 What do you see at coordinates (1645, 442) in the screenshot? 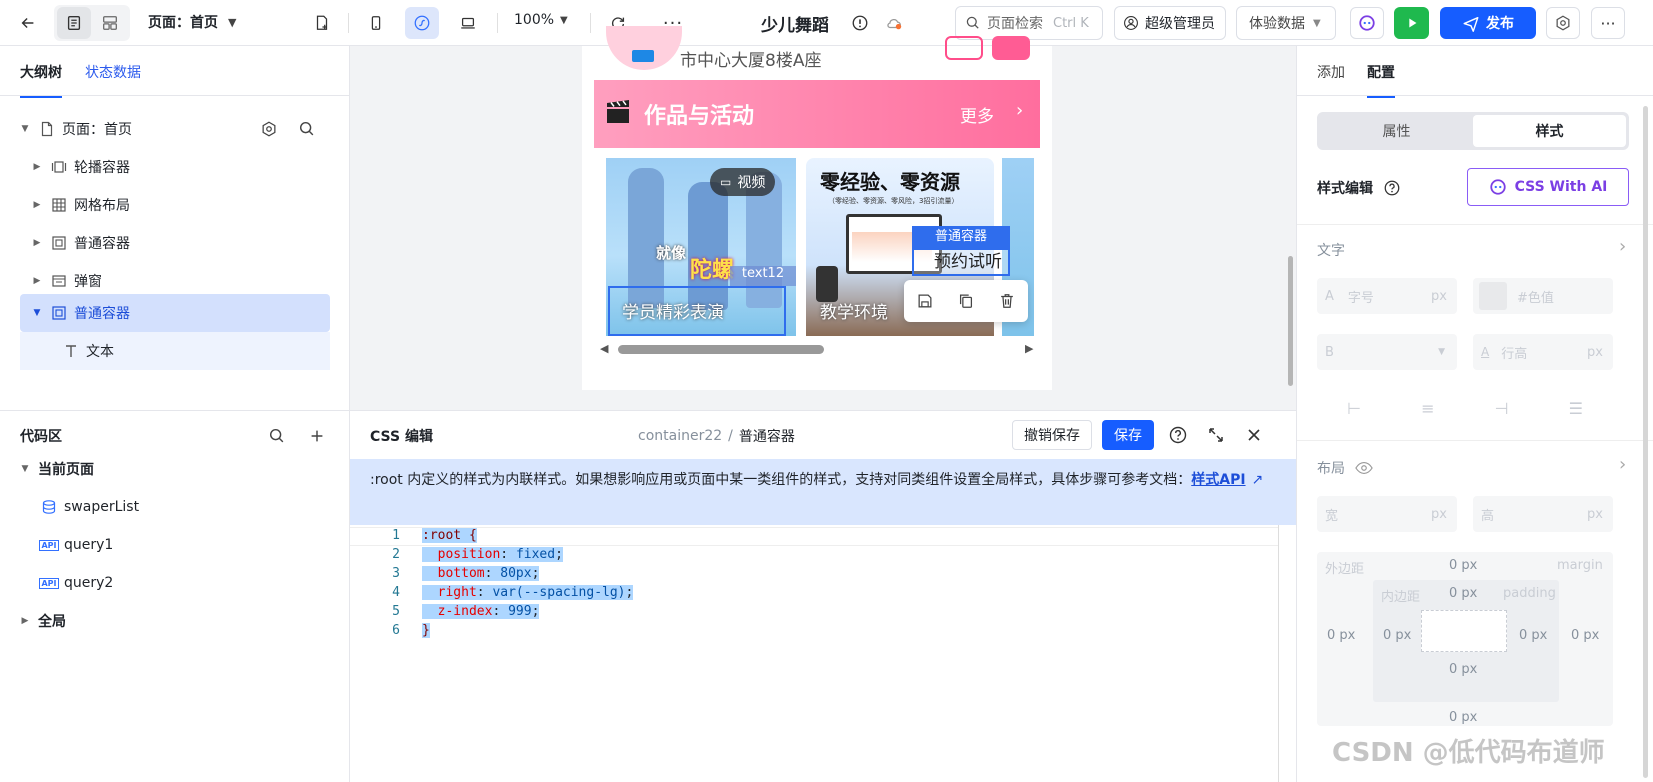
I see `right-panel-scrollbar` at bounding box center [1645, 442].